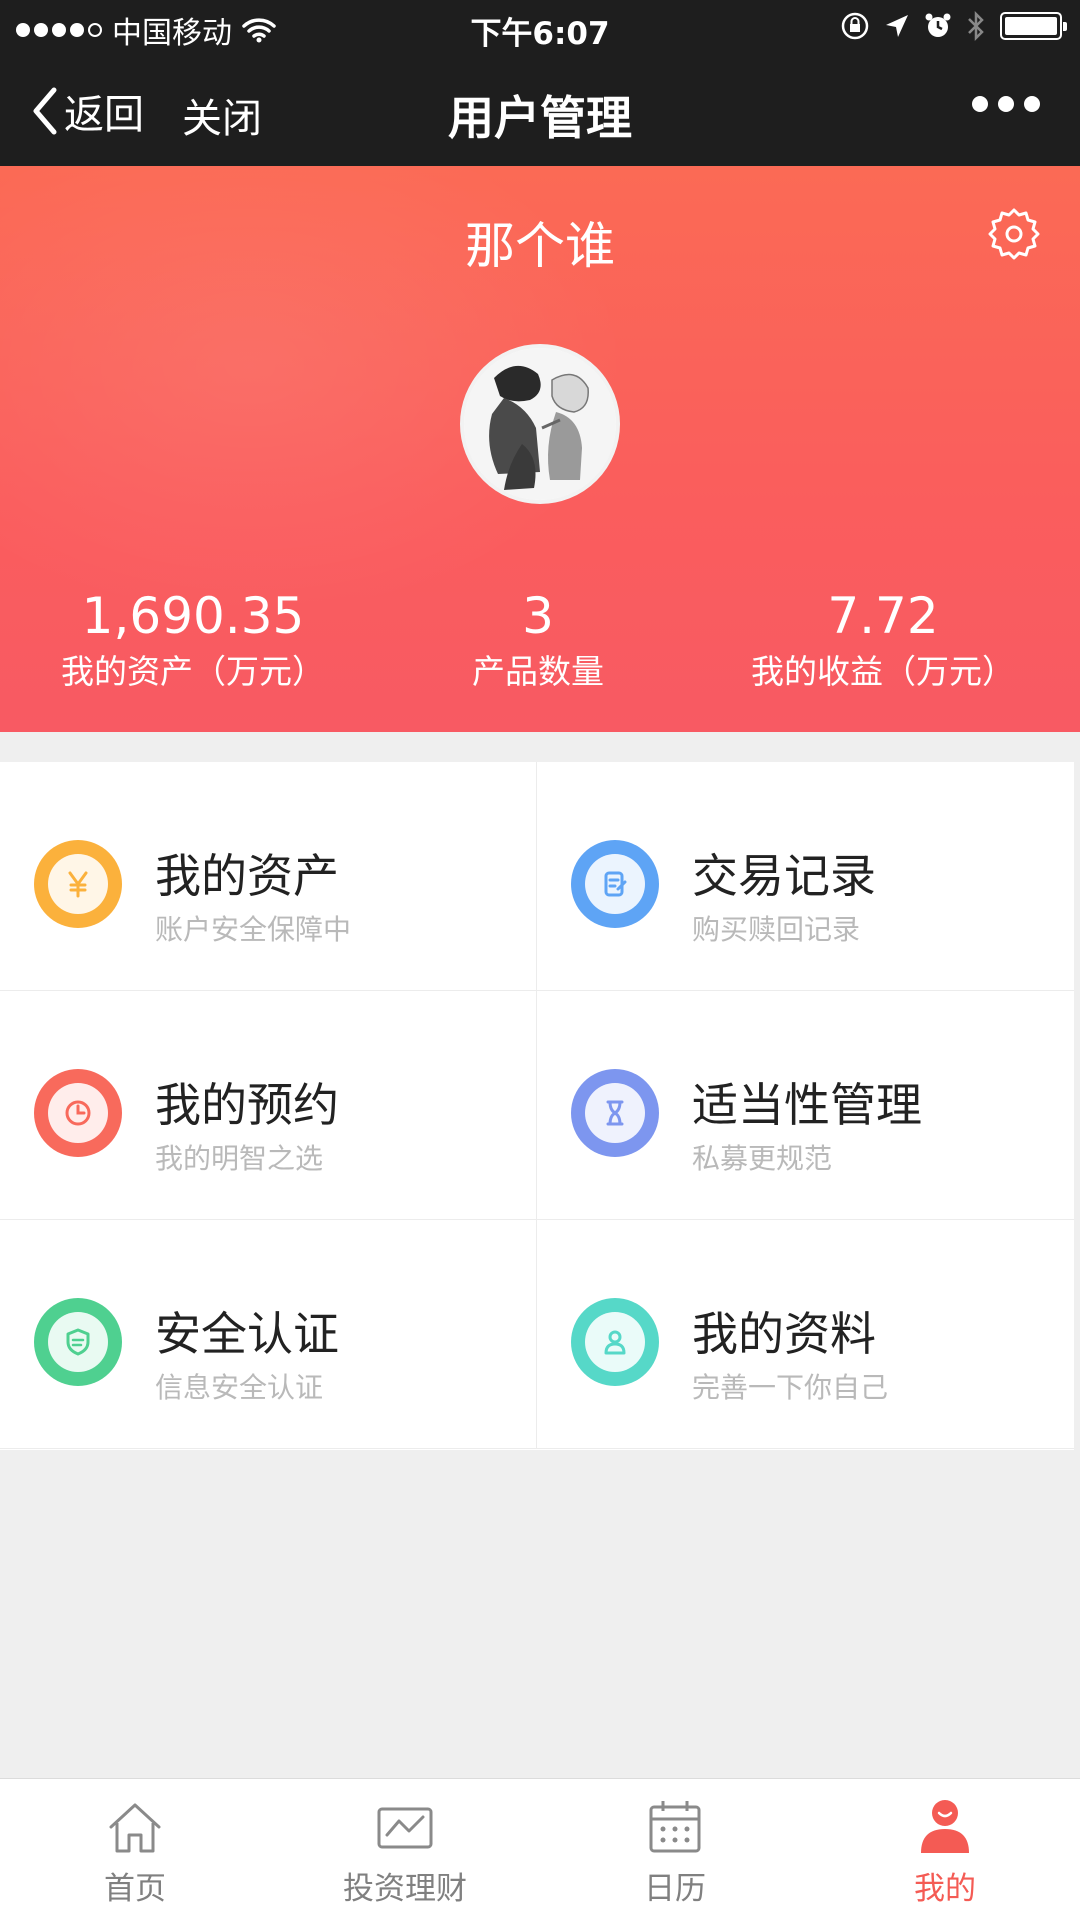  Describe the element at coordinates (883, 616) in the screenshot. I see `stat-value: 7.72` at that location.